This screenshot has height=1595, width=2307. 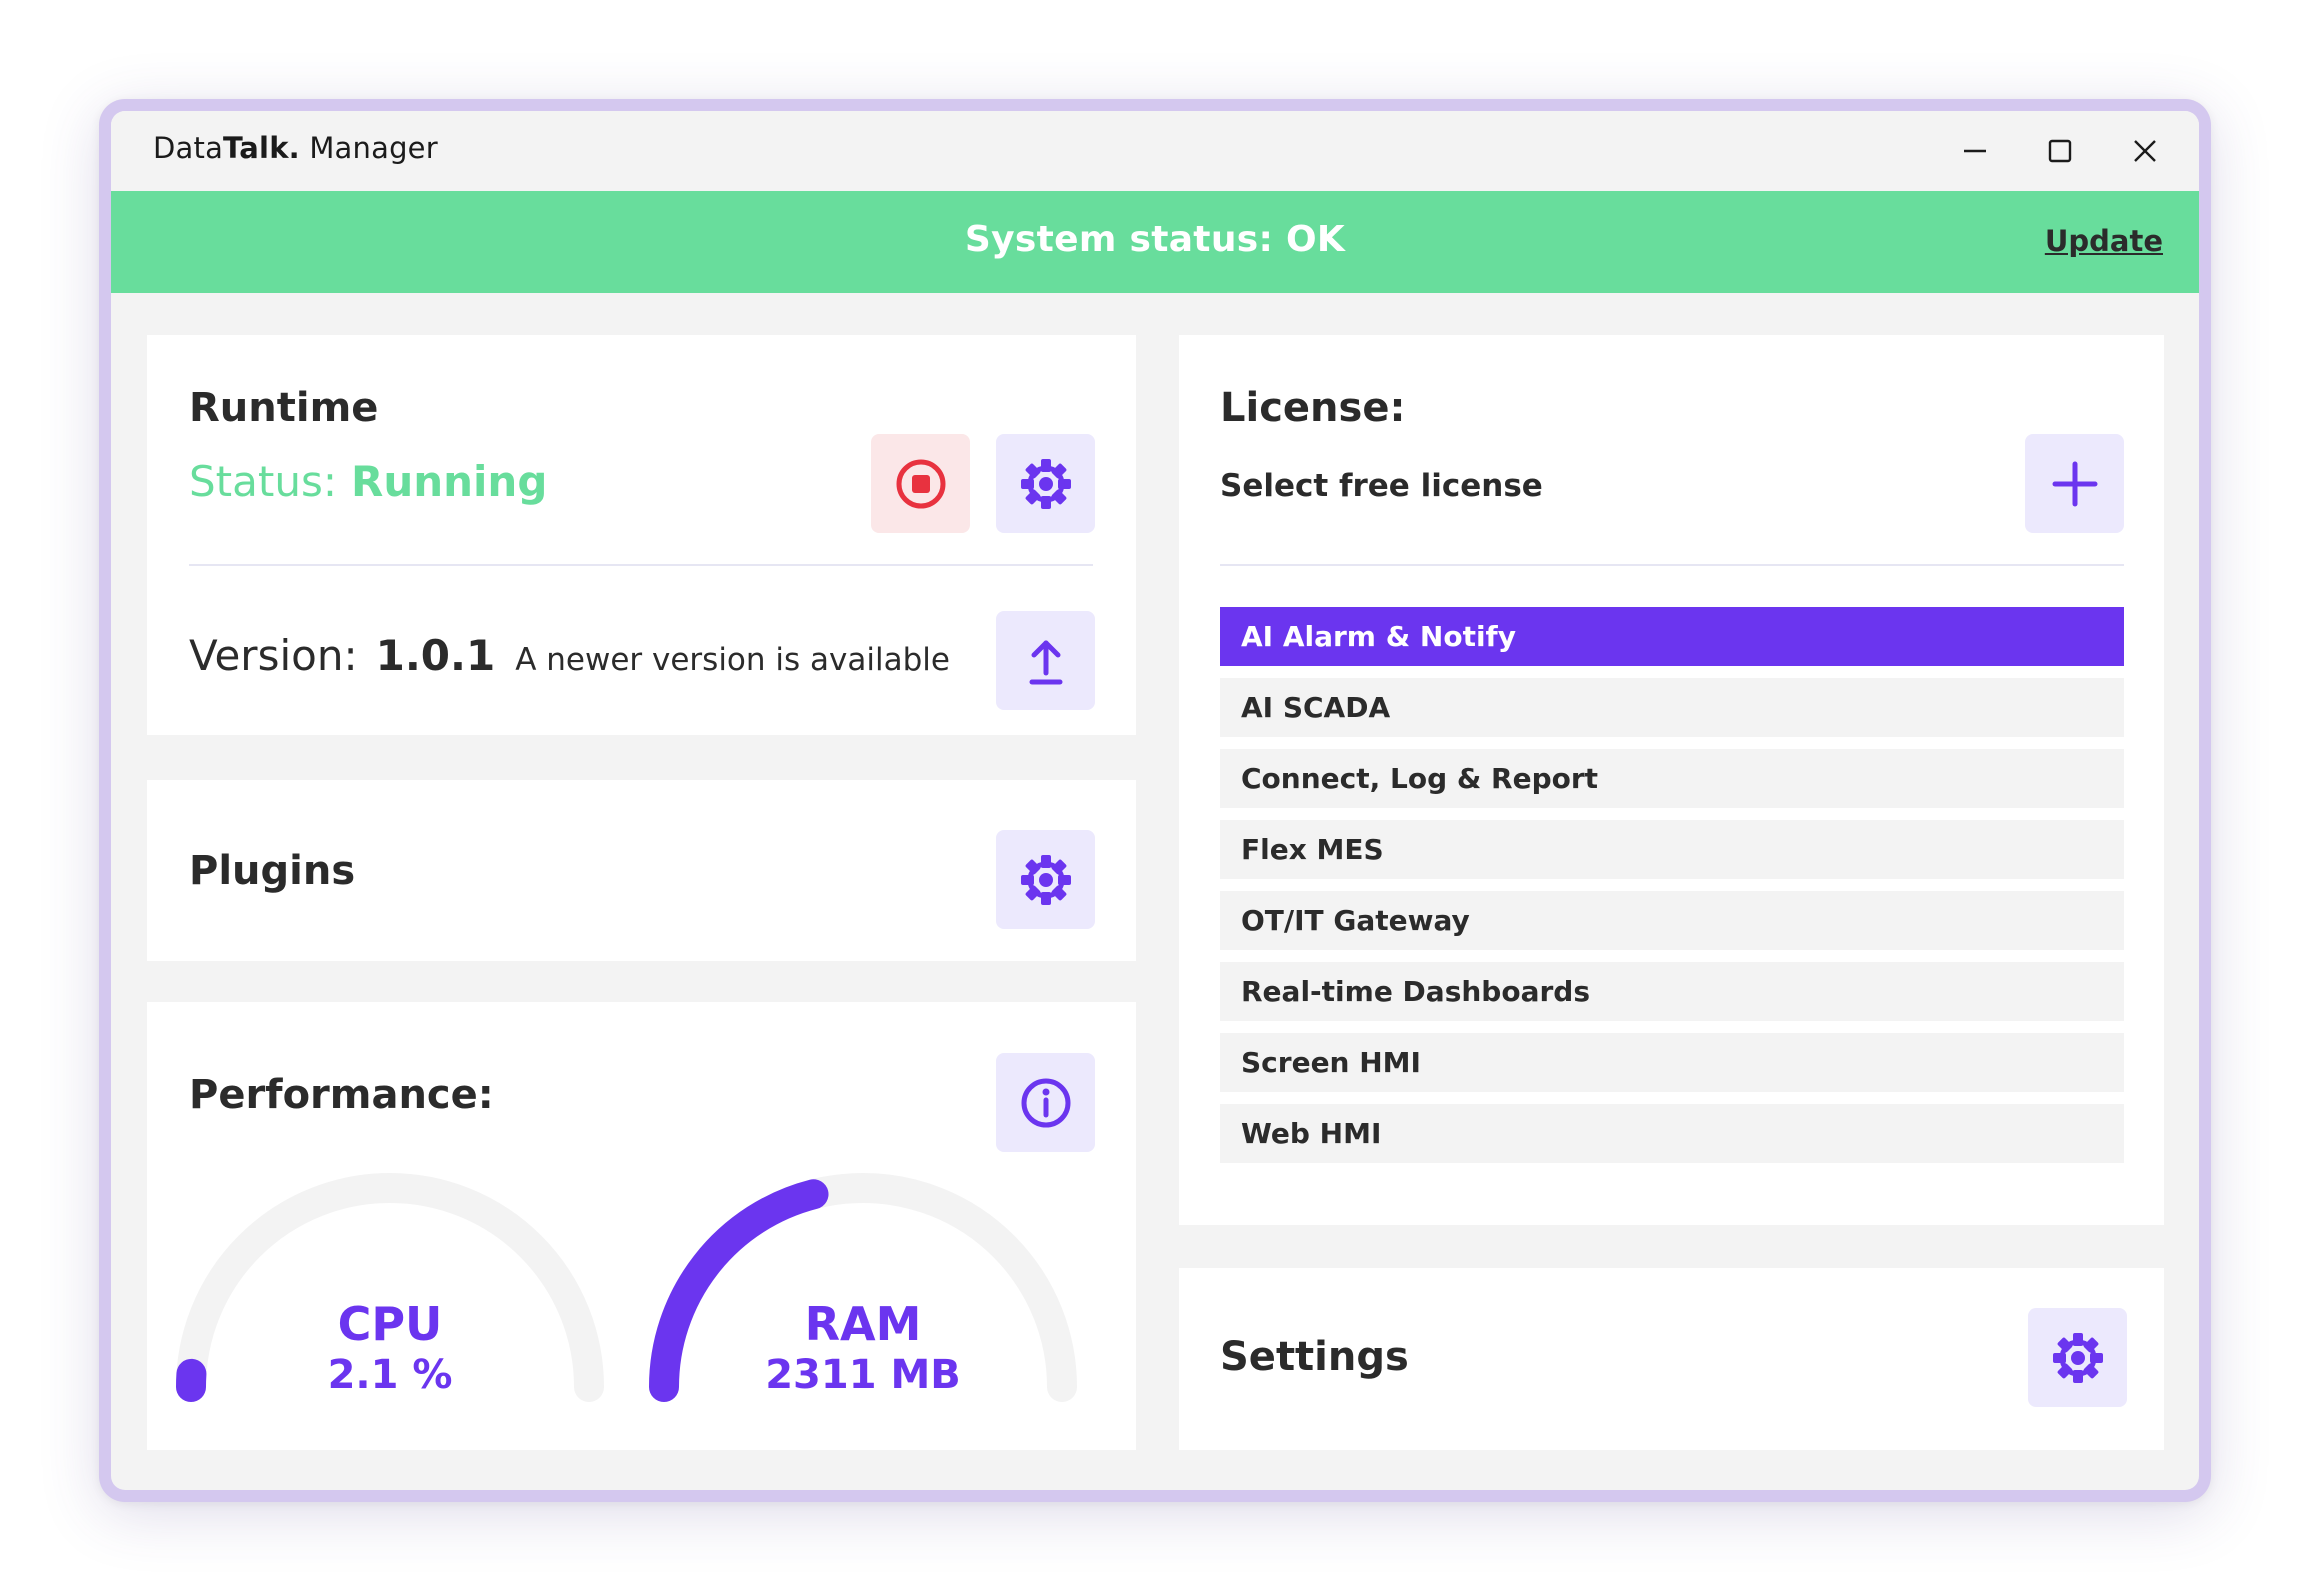 I want to click on runtime-title: Runtime, so click(x=284, y=408).